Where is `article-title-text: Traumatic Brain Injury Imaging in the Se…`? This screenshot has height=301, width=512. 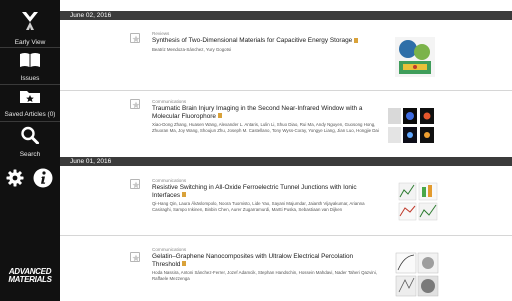
article-title-text: Traumatic Brain Injury Imaging in the Se… is located at coordinates (257, 112).